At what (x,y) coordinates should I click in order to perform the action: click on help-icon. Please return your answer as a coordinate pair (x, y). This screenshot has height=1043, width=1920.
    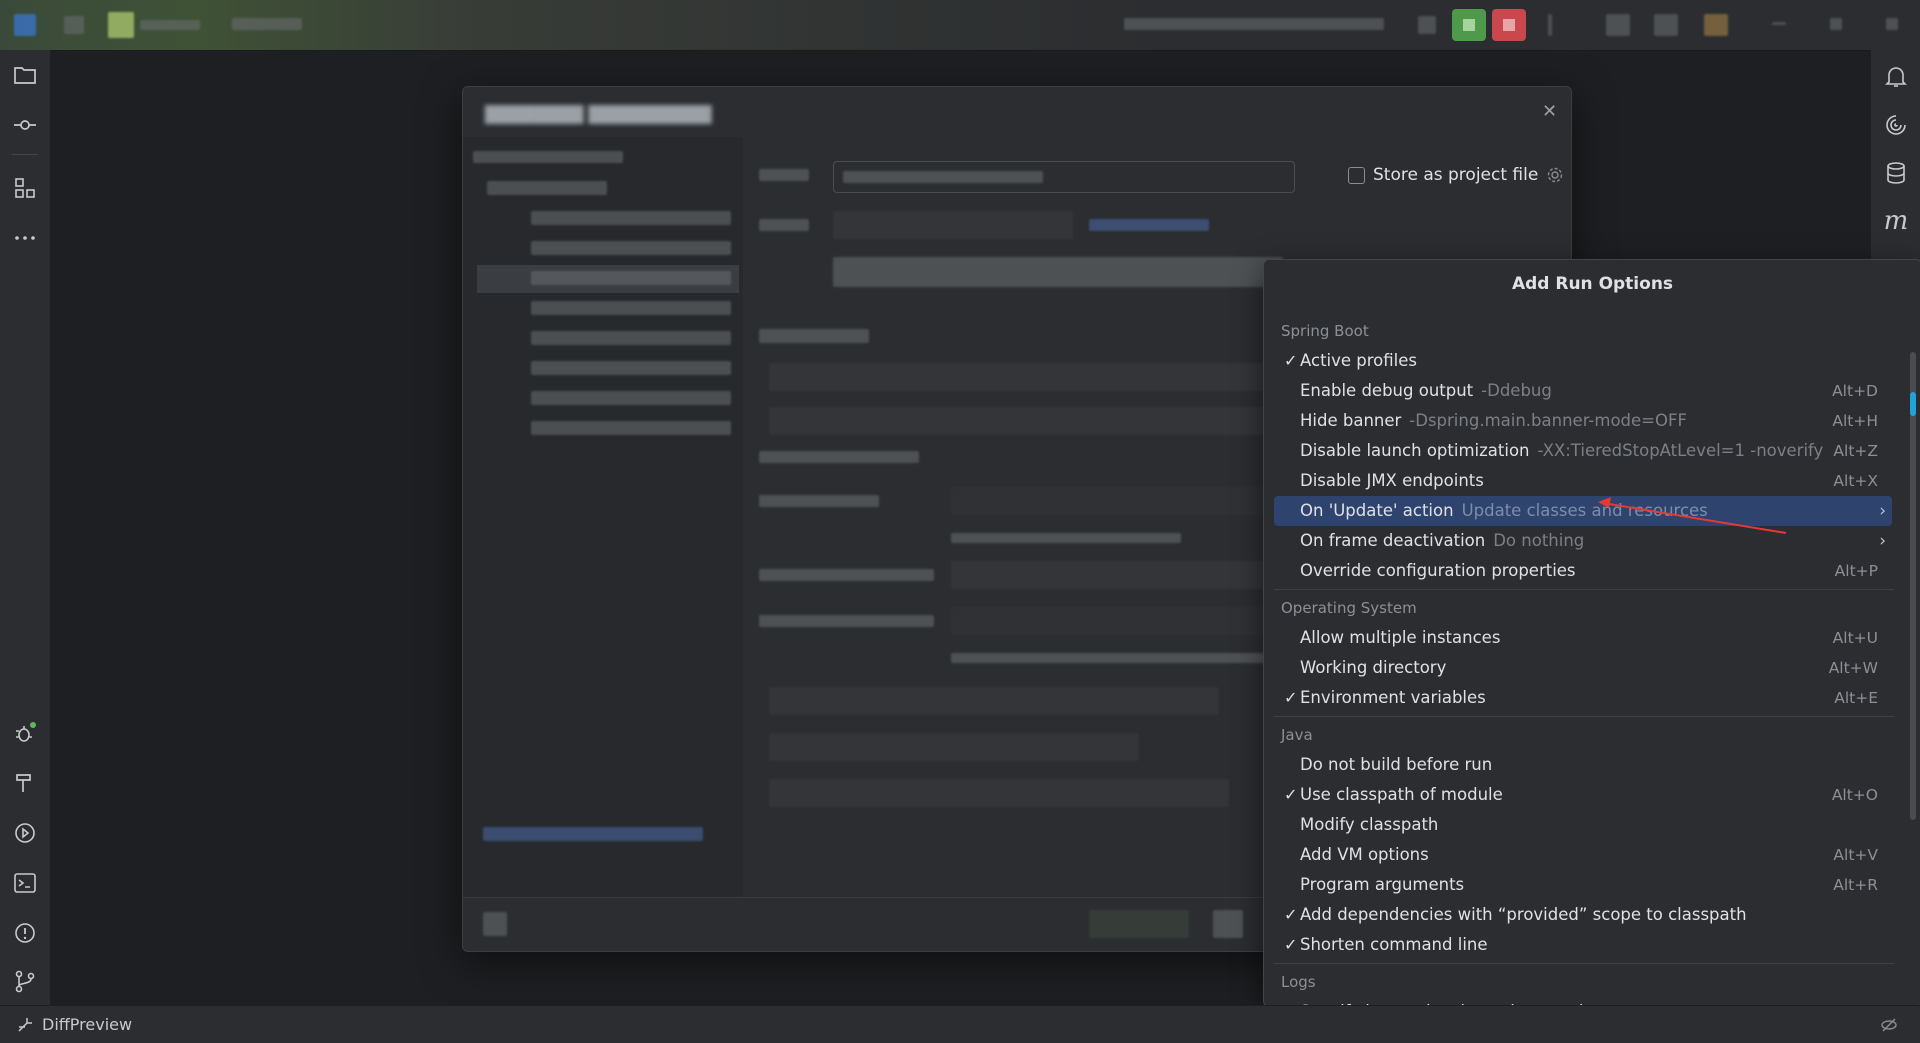
    Looking at the image, I should click on (495, 924).